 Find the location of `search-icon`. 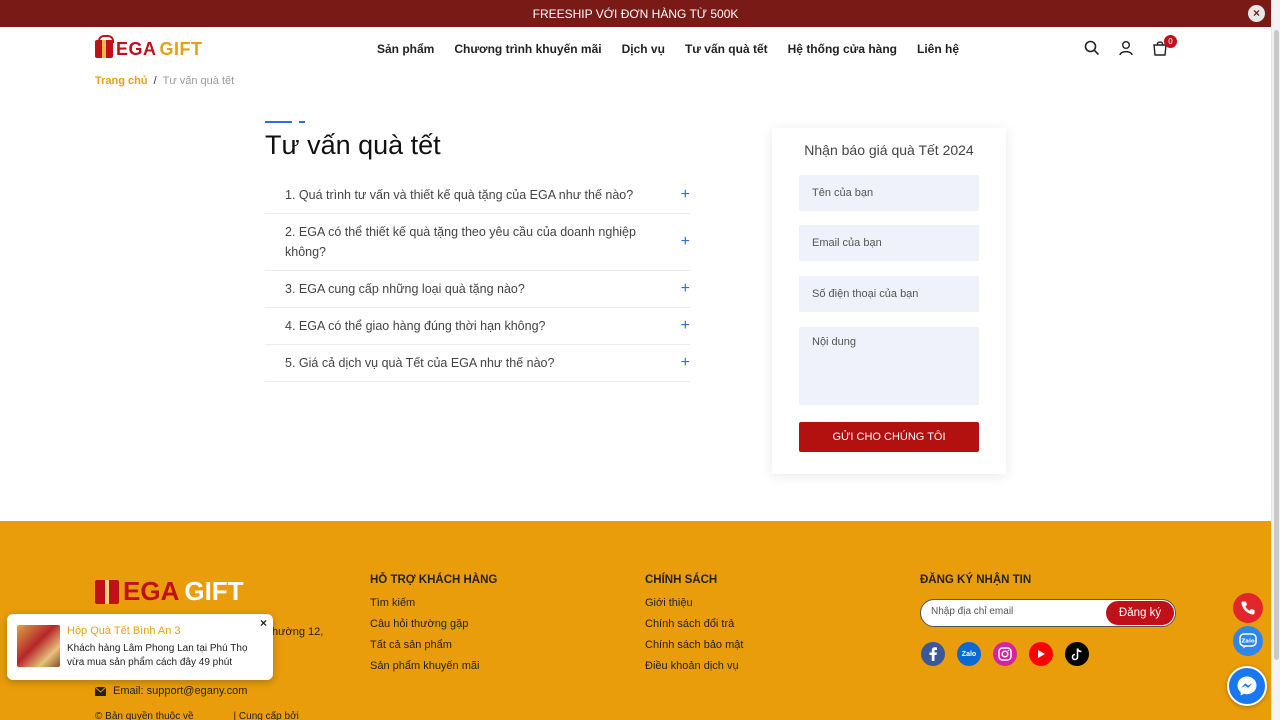

search-icon is located at coordinates (1092, 48).